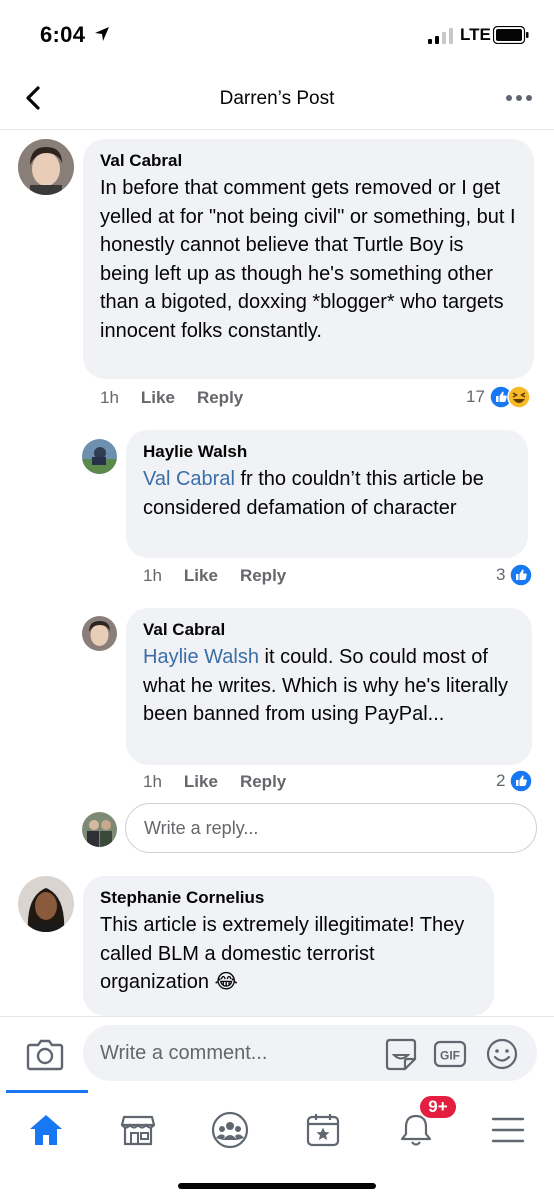  What do you see at coordinates (438, 1107) in the screenshot?
I see `notification-badge: 9+` at bounding box center [438, 1107].